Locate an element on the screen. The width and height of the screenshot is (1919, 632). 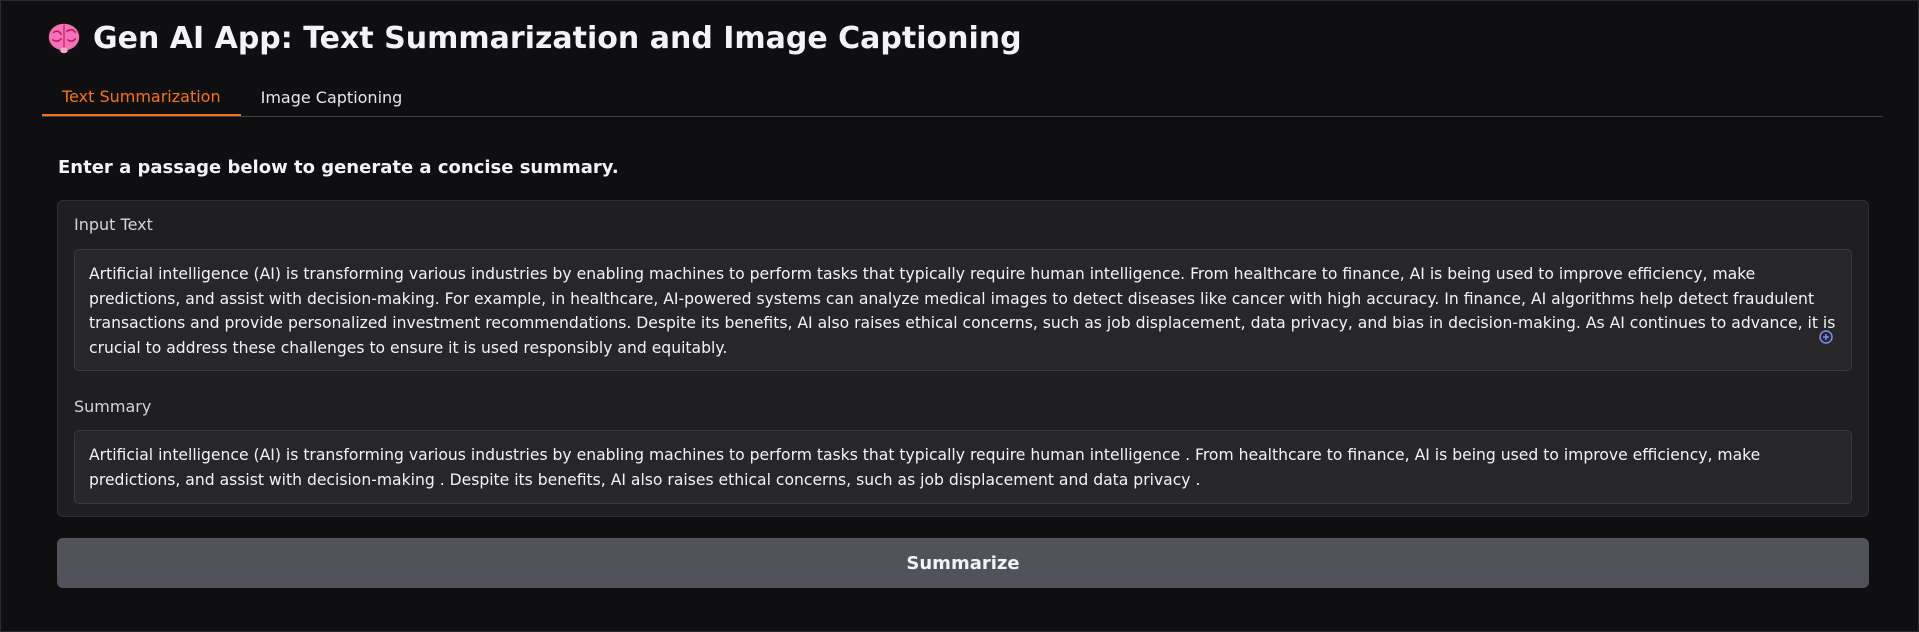
summary-label: Summary is located at coordinates (113, 406).